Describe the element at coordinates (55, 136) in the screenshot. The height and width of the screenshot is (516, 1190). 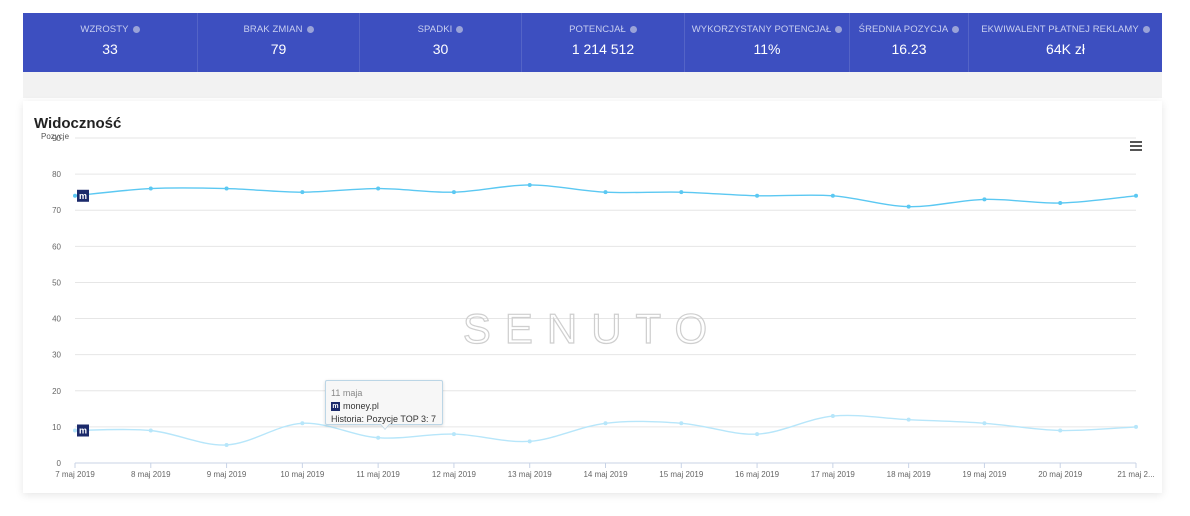
I see `y-axis-label: Pozycje` at that location.